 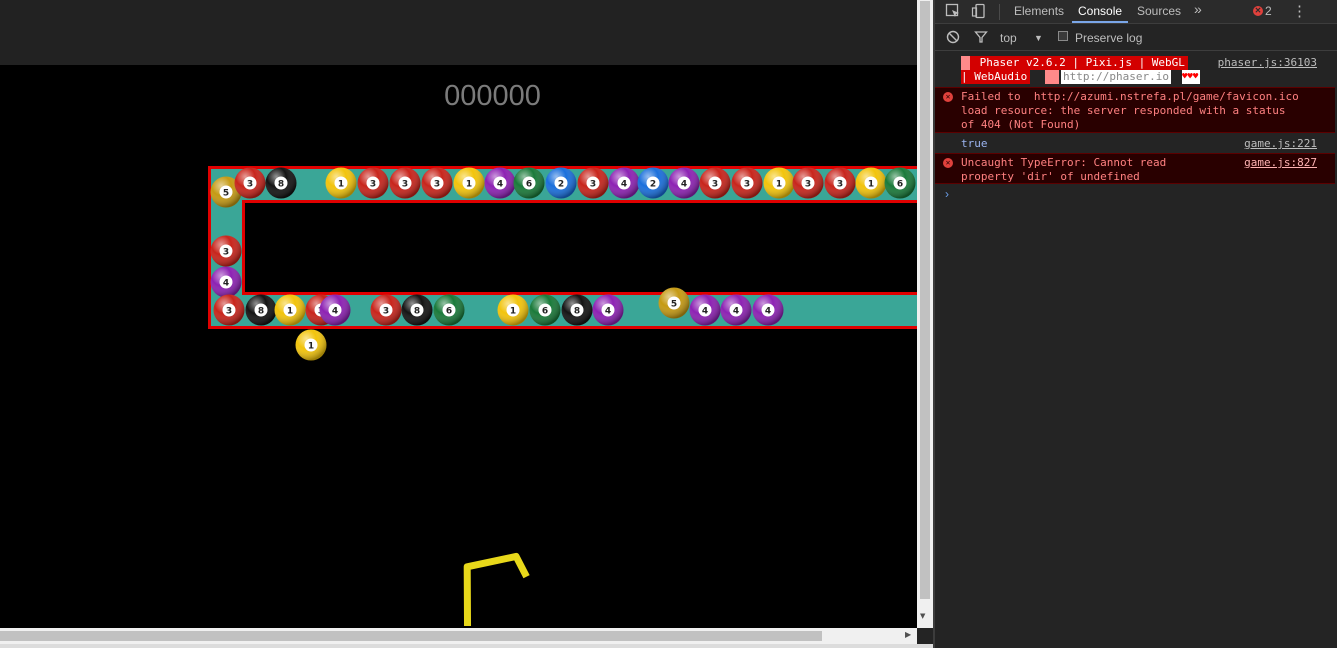 I want to click on ball-5: 5, so click(x=674, y=303).